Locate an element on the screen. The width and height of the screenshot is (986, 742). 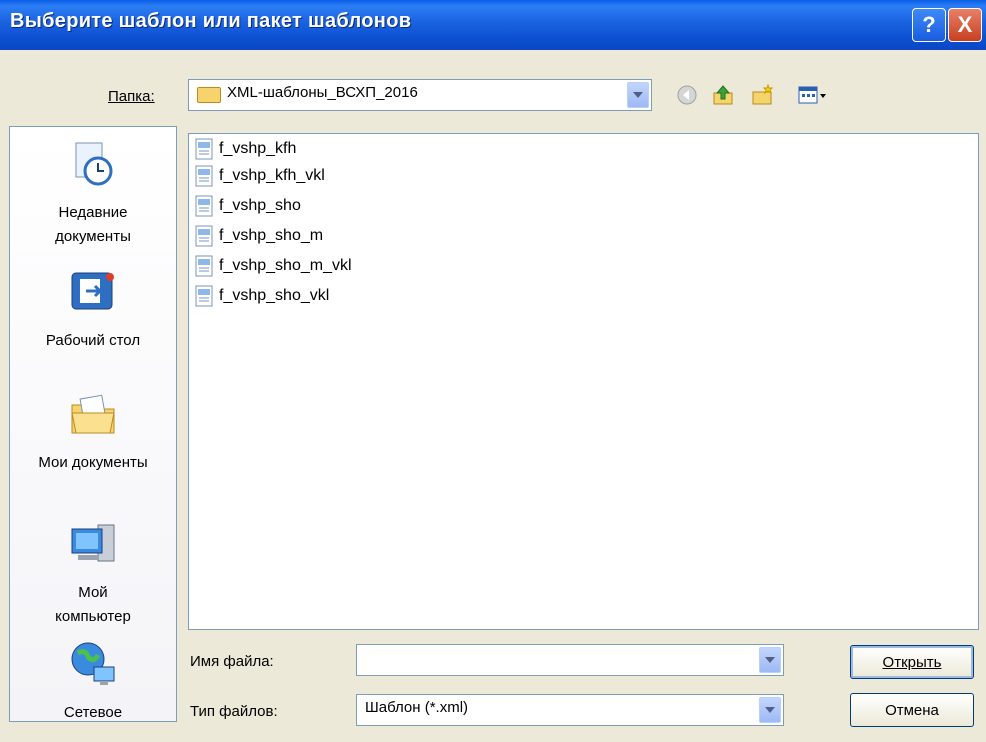
file-item: f_vshp_sho_m_vkl is located at coordinates (272, 266).